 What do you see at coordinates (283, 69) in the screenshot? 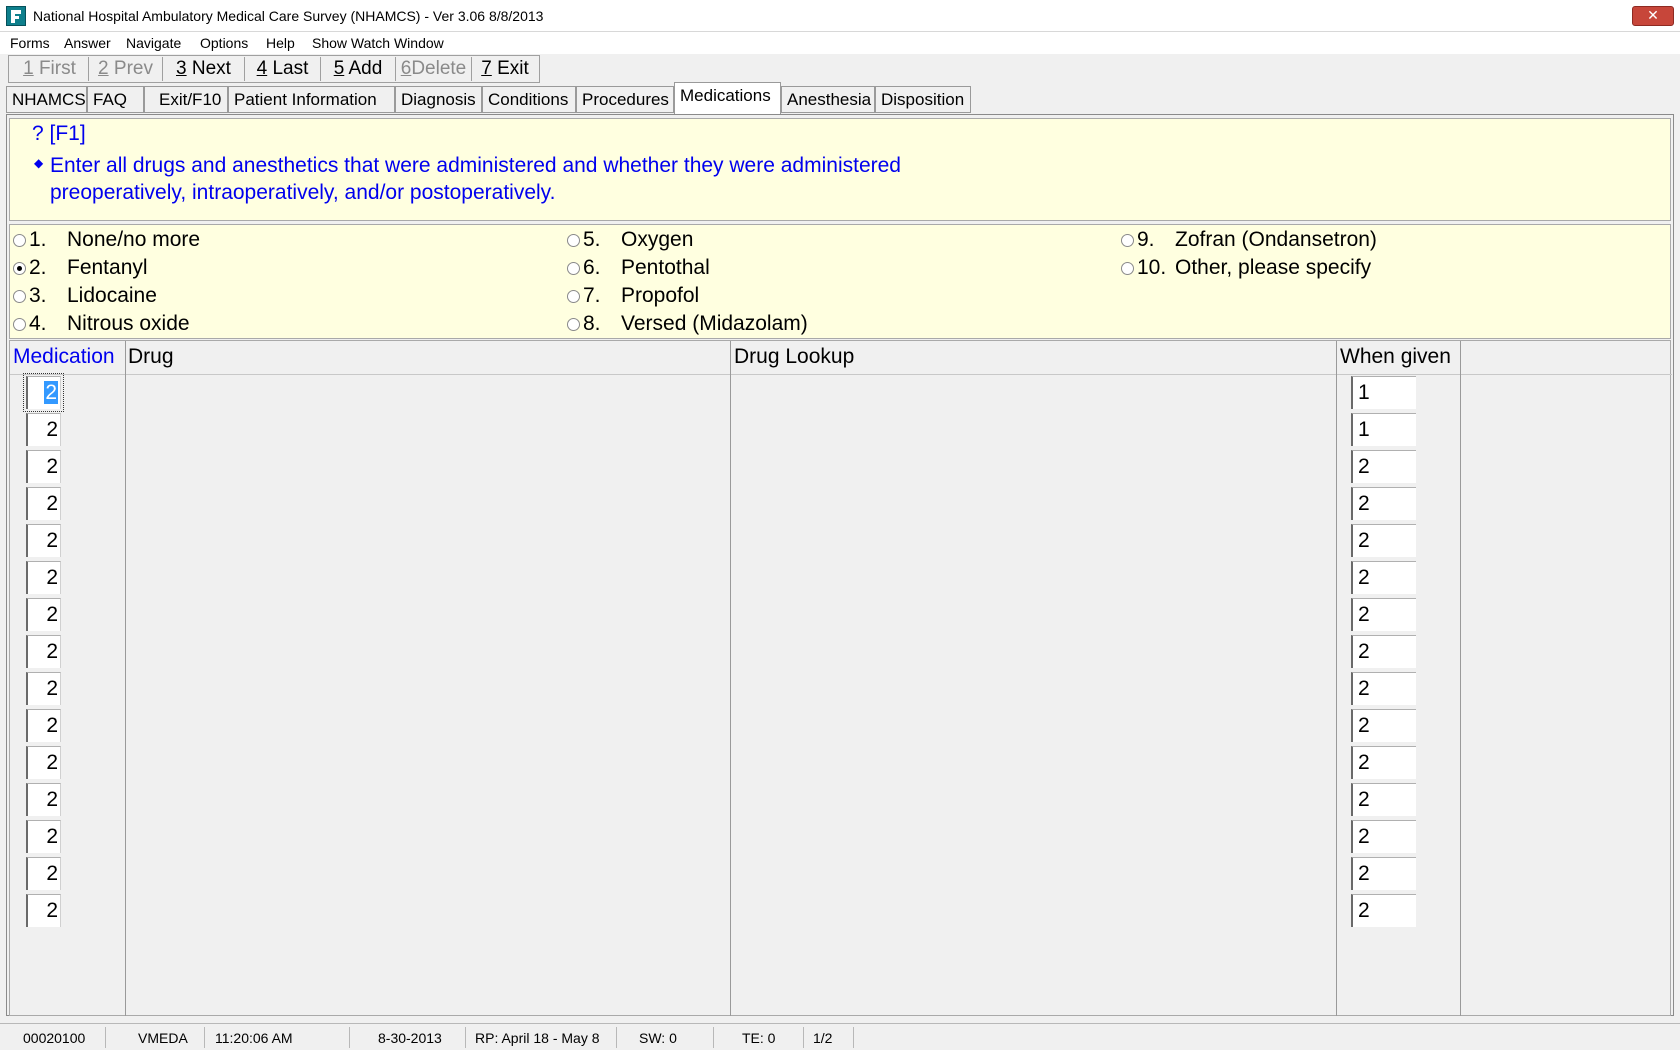
I see `last-button: 4 Last` at bounding box center [283, 69].